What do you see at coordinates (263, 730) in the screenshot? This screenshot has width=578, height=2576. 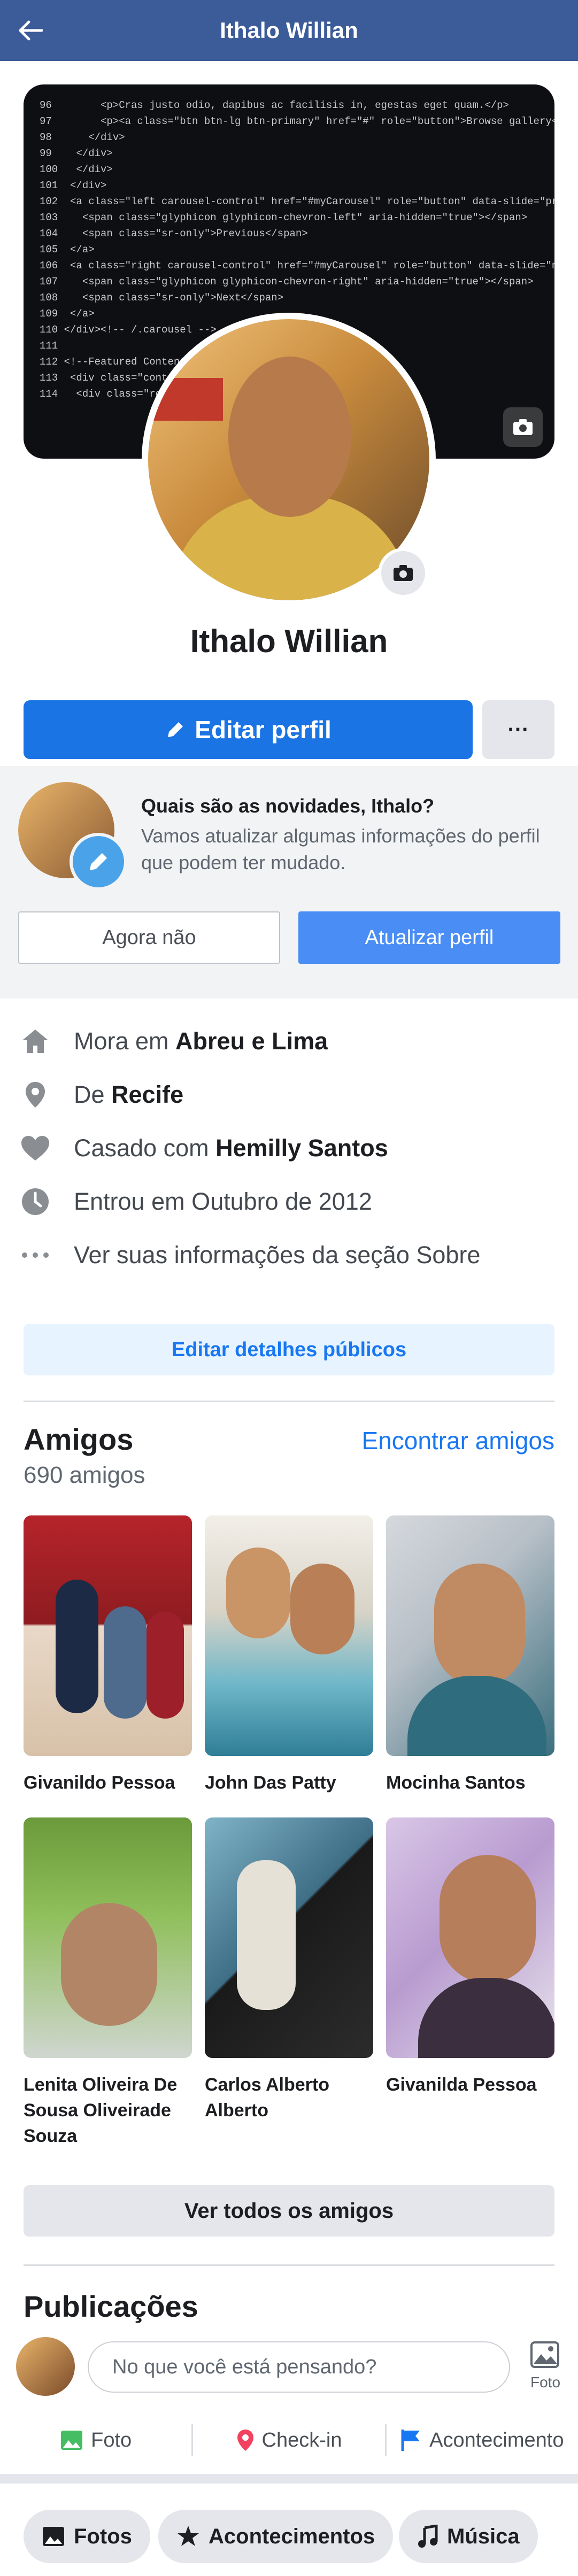 I see `edit-profile-label: Editar perfil` at bounding box center [263, 730].